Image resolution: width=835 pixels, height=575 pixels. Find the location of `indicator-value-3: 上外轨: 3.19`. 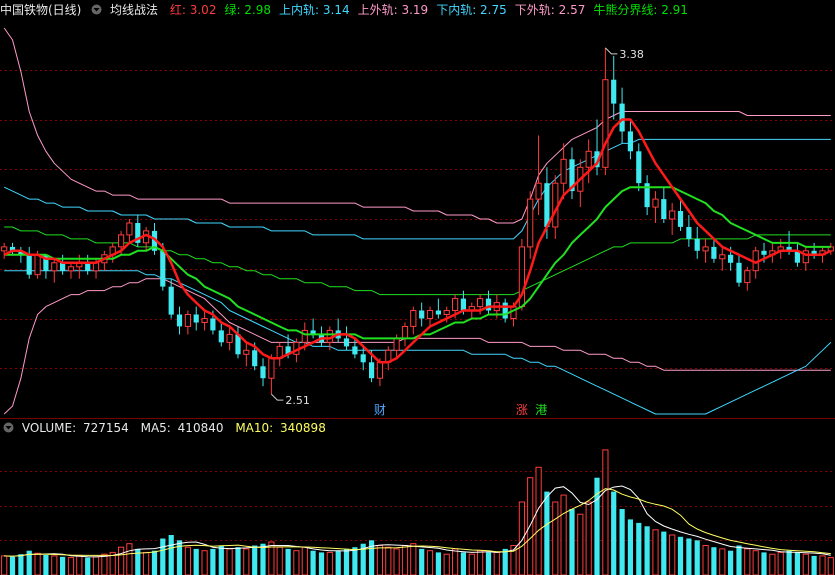

indicator-value-3: 上外轨: 3.19 is located at coordinates (393, 10).